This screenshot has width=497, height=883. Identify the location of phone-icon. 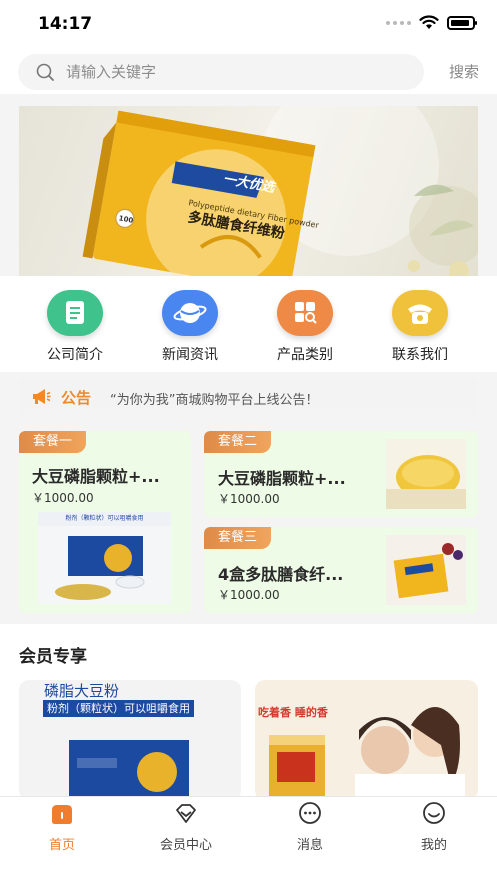
(420, 313).